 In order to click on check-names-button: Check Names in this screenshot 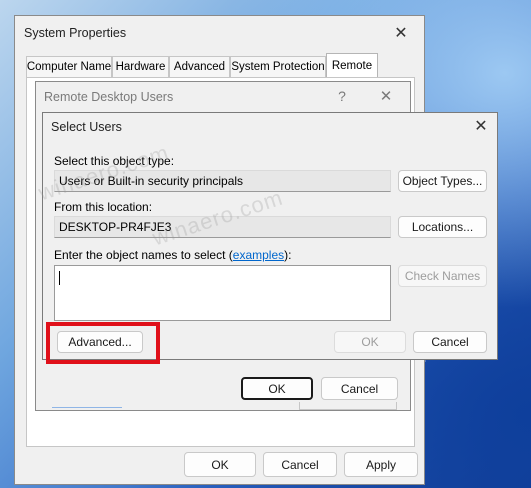, I will do `click(442, 276)`.